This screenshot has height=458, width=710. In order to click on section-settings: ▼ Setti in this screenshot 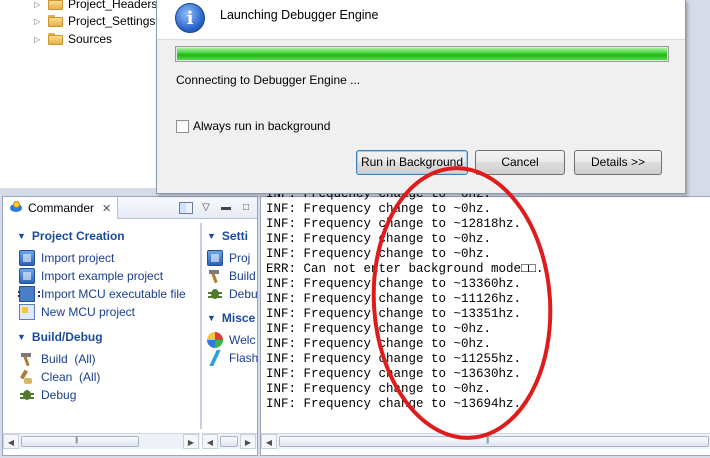, I will do `click(227, 236)`.